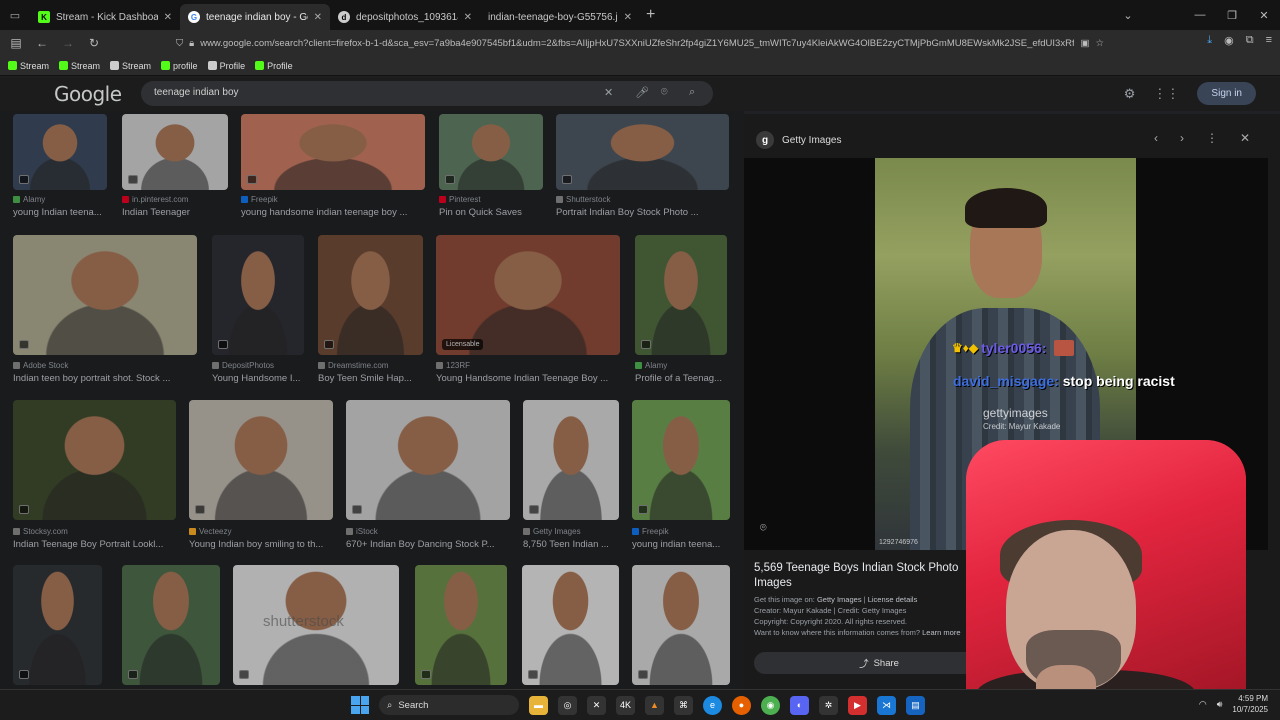  What do you see at coordinates (1229, 40) in the screenshot?
I see `account-icon: ◉` at bounding box center [1229, 40].